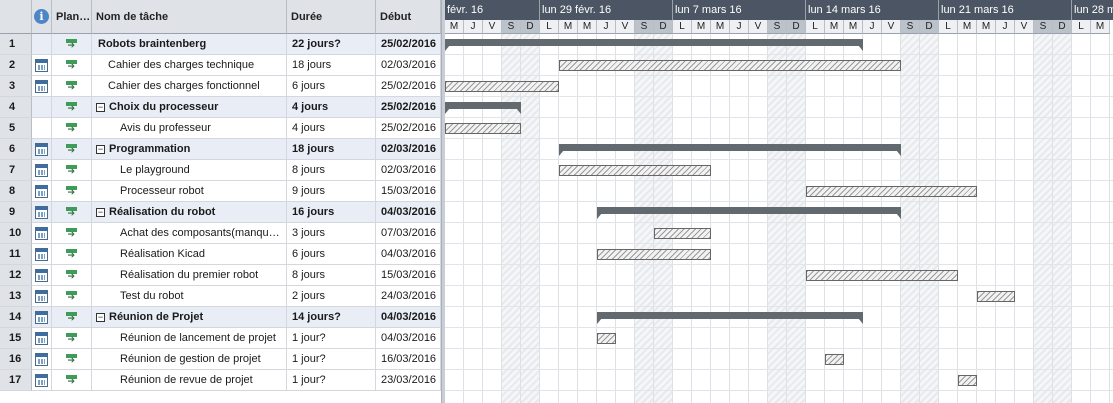 This screenshot has height=403, width=1113. What do you see at coordinates (12, 212) in the screenshot?
I see `row-number: 9` at bounding box center [12, 212].